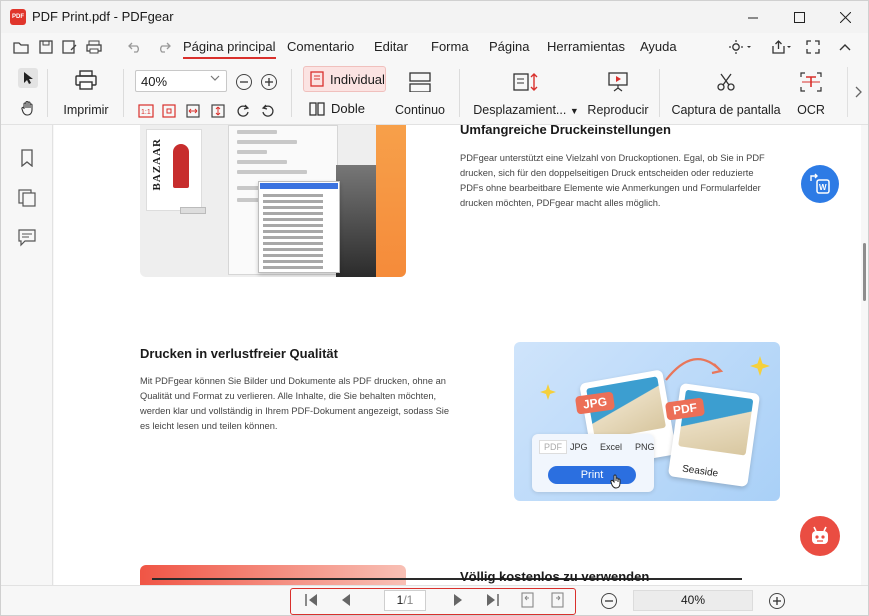  What do you see at coordinates (609, 601) in the screenshot?
I see `status-zoom-out-button` at bounding box center [609, 601].